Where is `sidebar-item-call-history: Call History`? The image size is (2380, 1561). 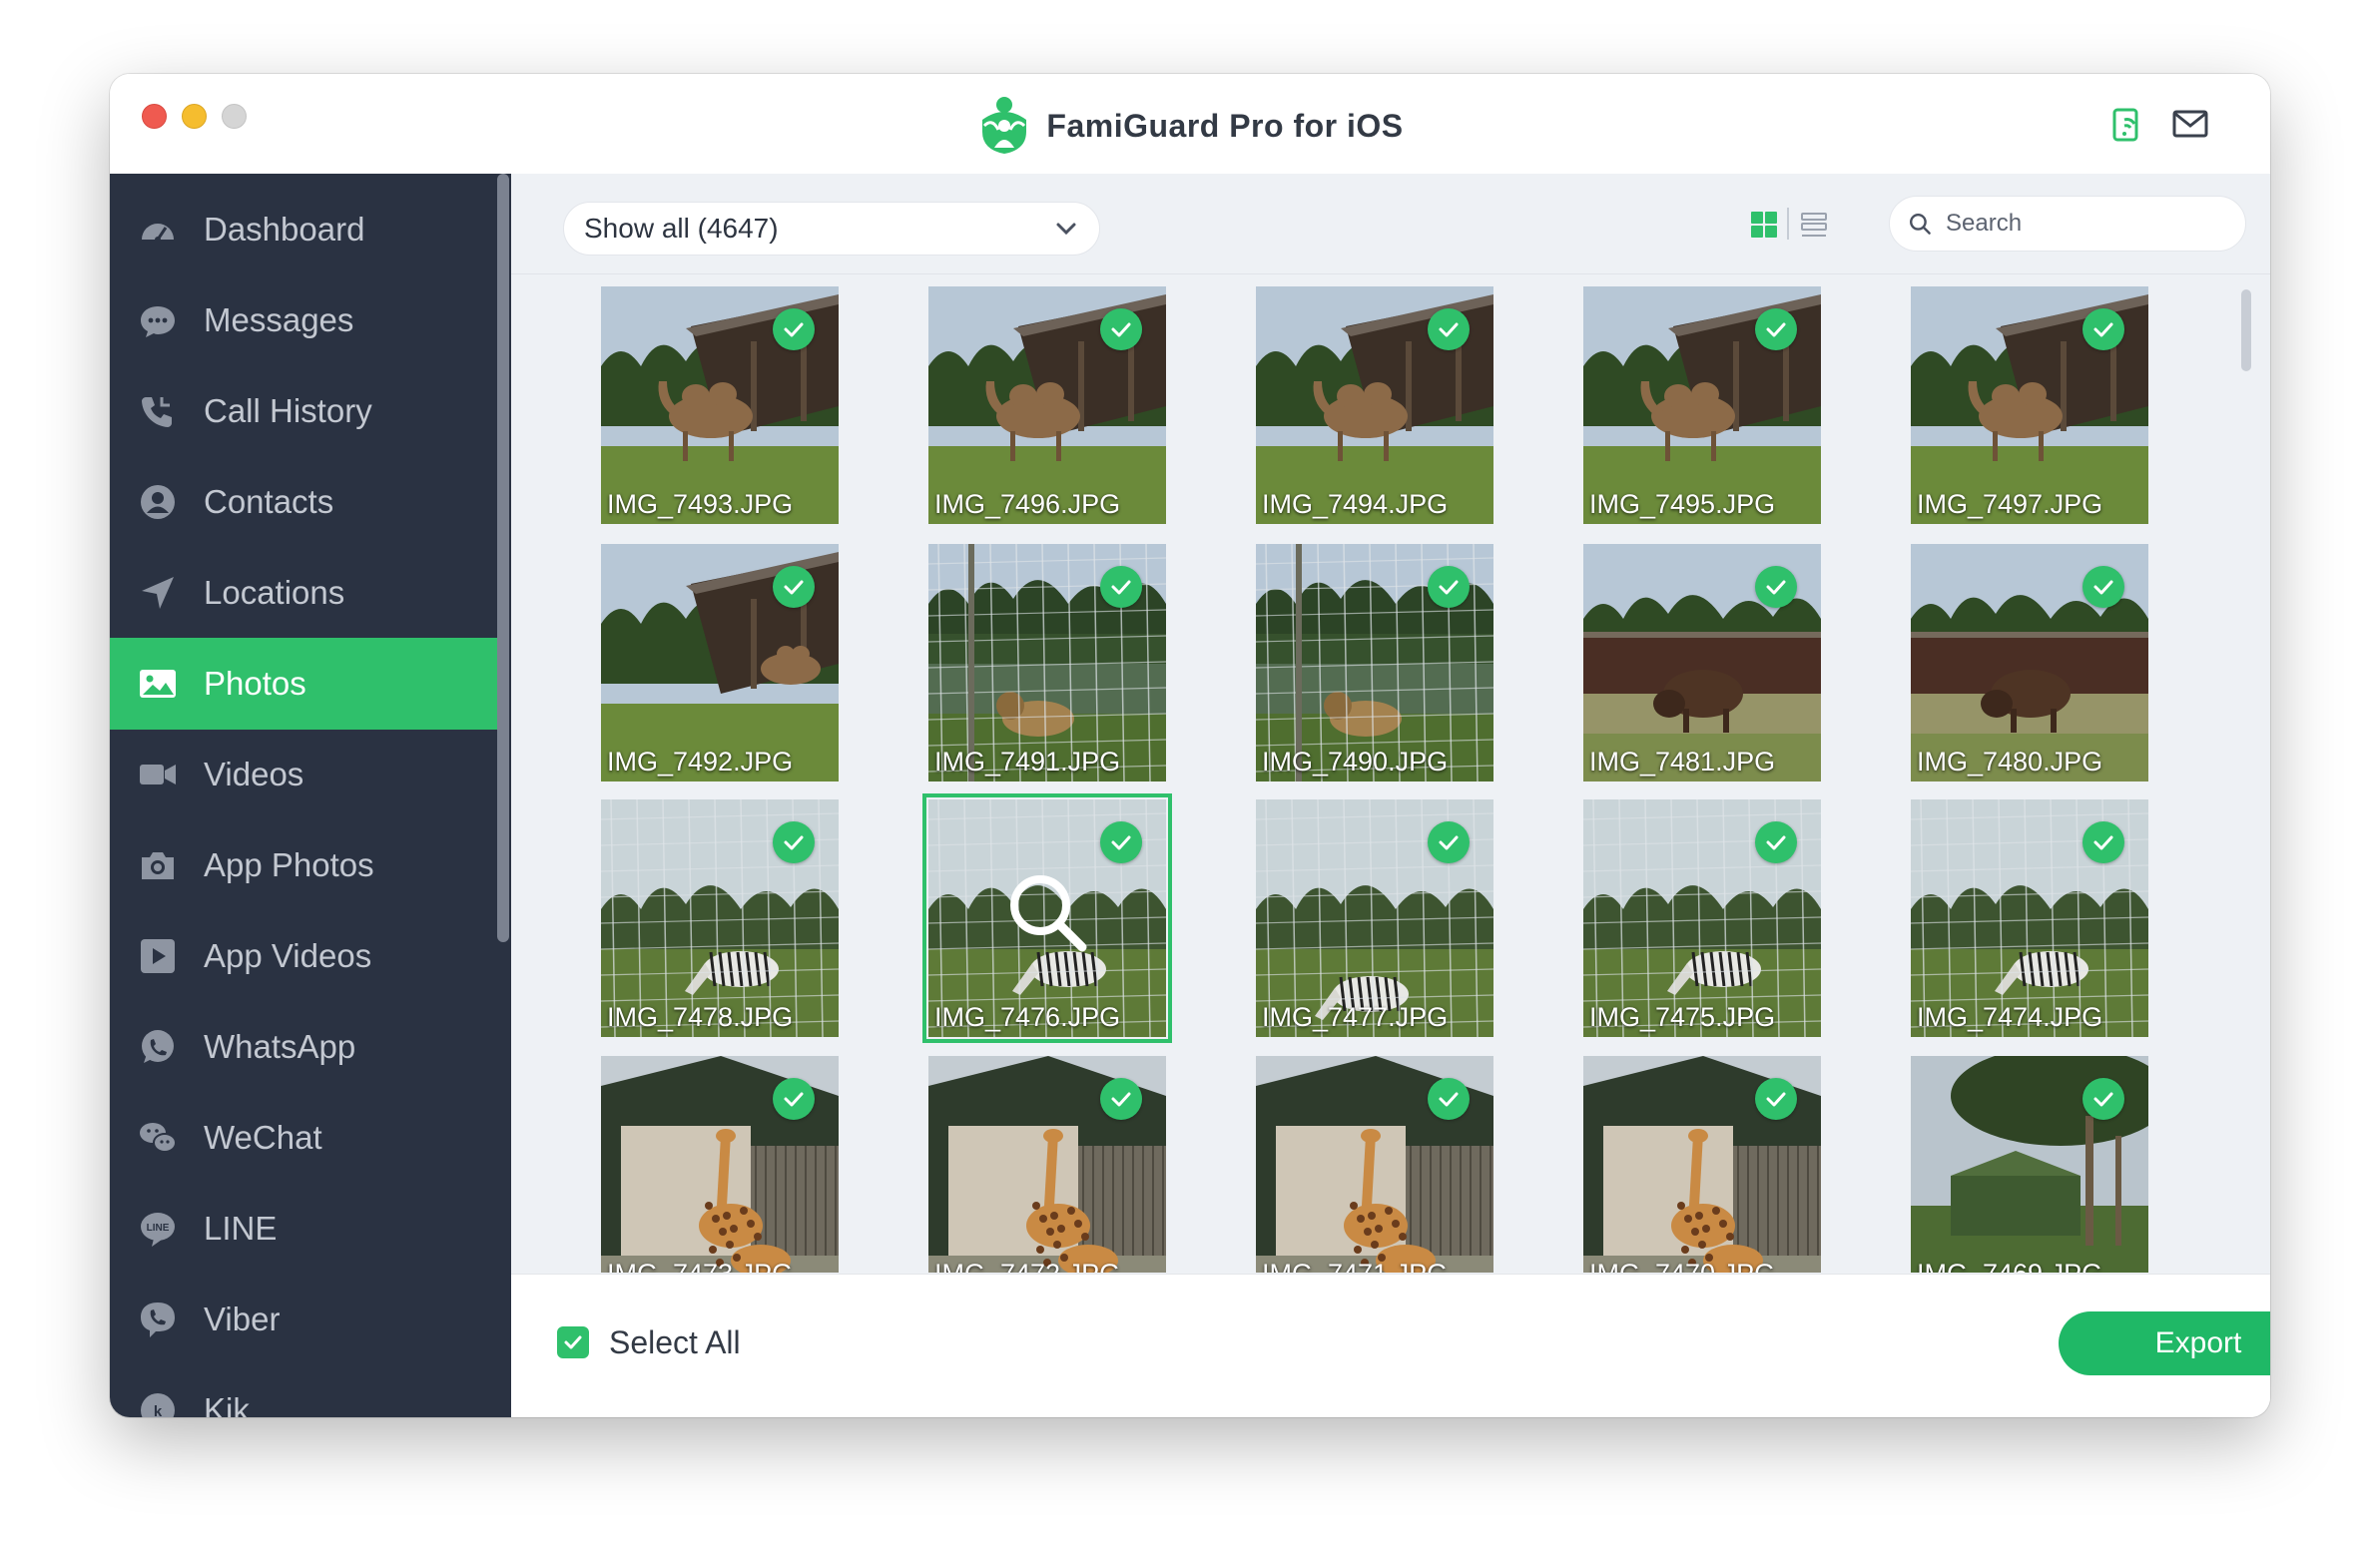
sidebar-item-call-history: Call History is located at coordinates (304, 411).